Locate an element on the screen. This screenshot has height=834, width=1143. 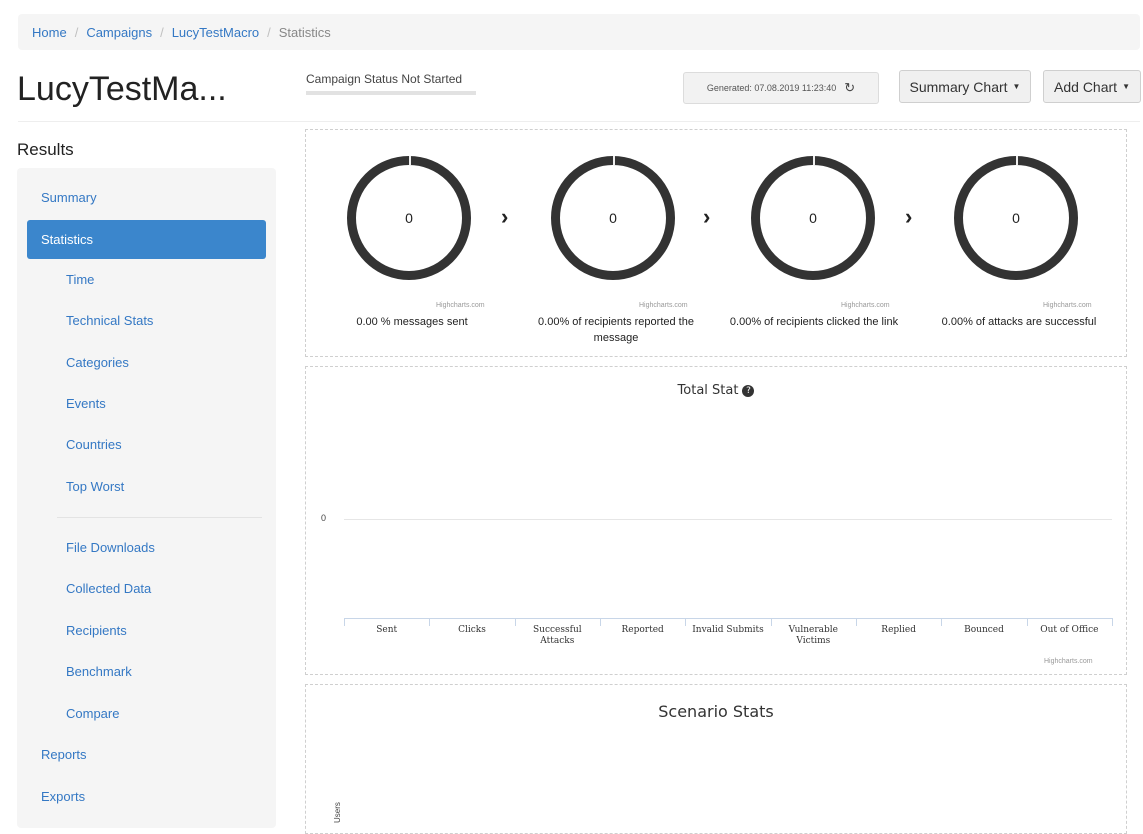
y-axis-title: Users is located at coordinates (337, 812).